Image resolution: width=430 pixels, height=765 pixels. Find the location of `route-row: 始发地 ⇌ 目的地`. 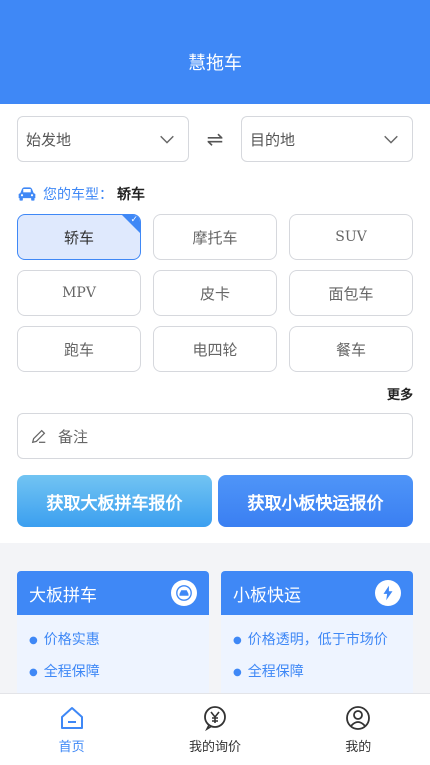

route-row: 始发地 ⇌ 目的地 is located at coordinates (215, 139).